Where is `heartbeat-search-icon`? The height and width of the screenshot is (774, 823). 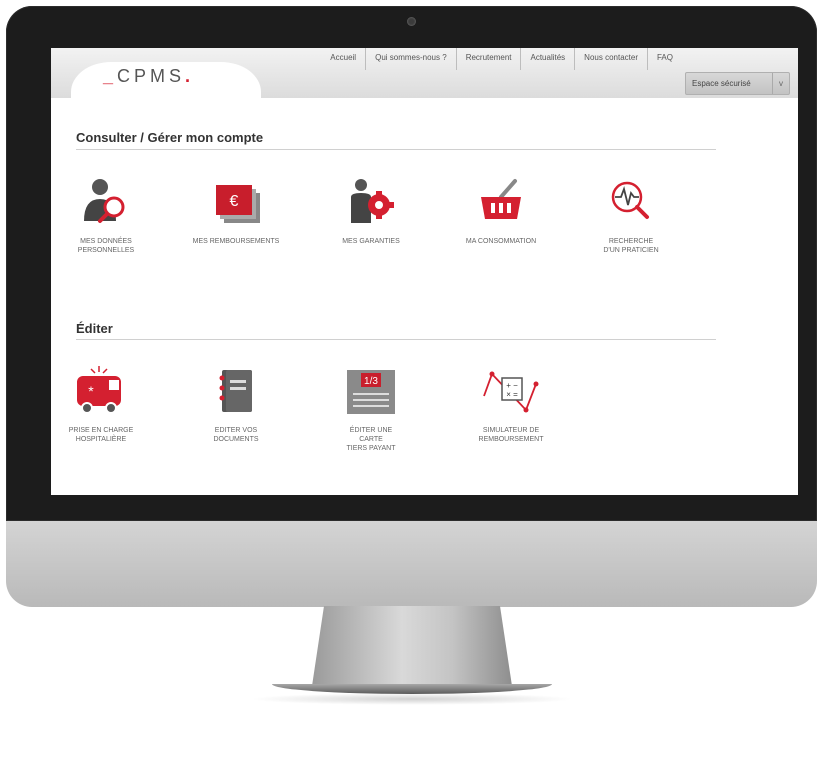 heartbeat-search-icon is located at coordinates (630, 200).